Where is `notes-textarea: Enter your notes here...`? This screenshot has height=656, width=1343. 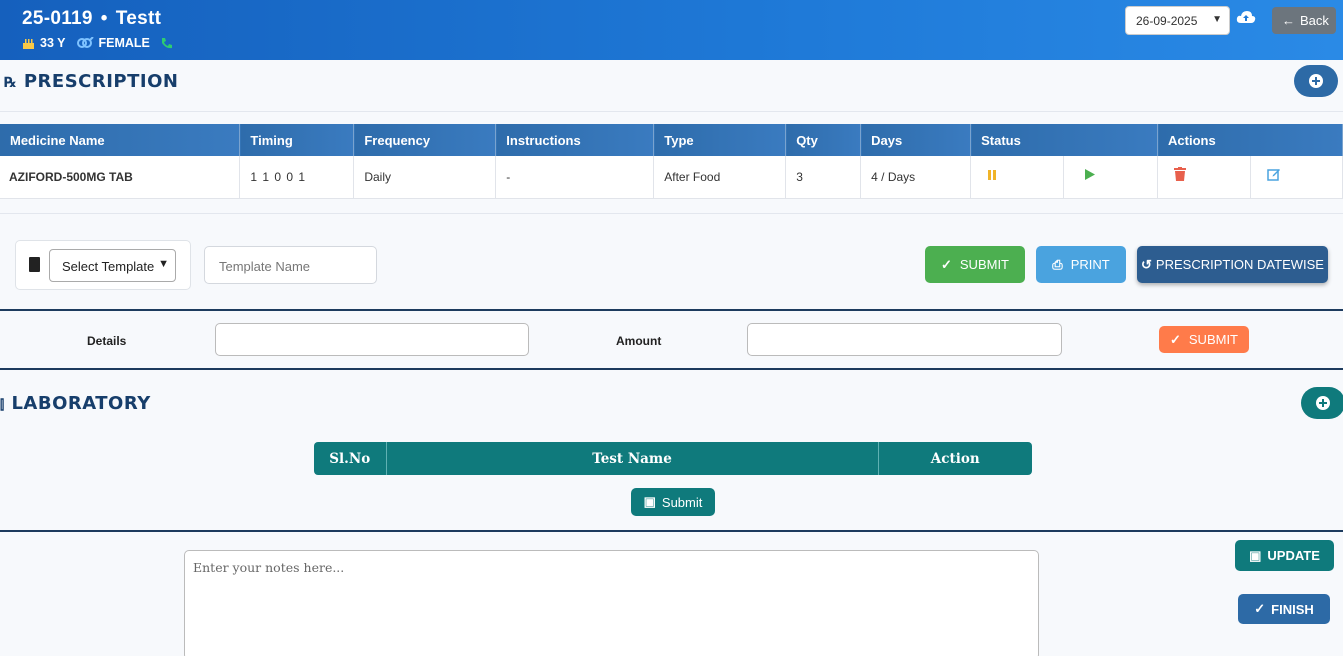
notes-textarea: Enter your notes here... is located at coordinates (611, 603).